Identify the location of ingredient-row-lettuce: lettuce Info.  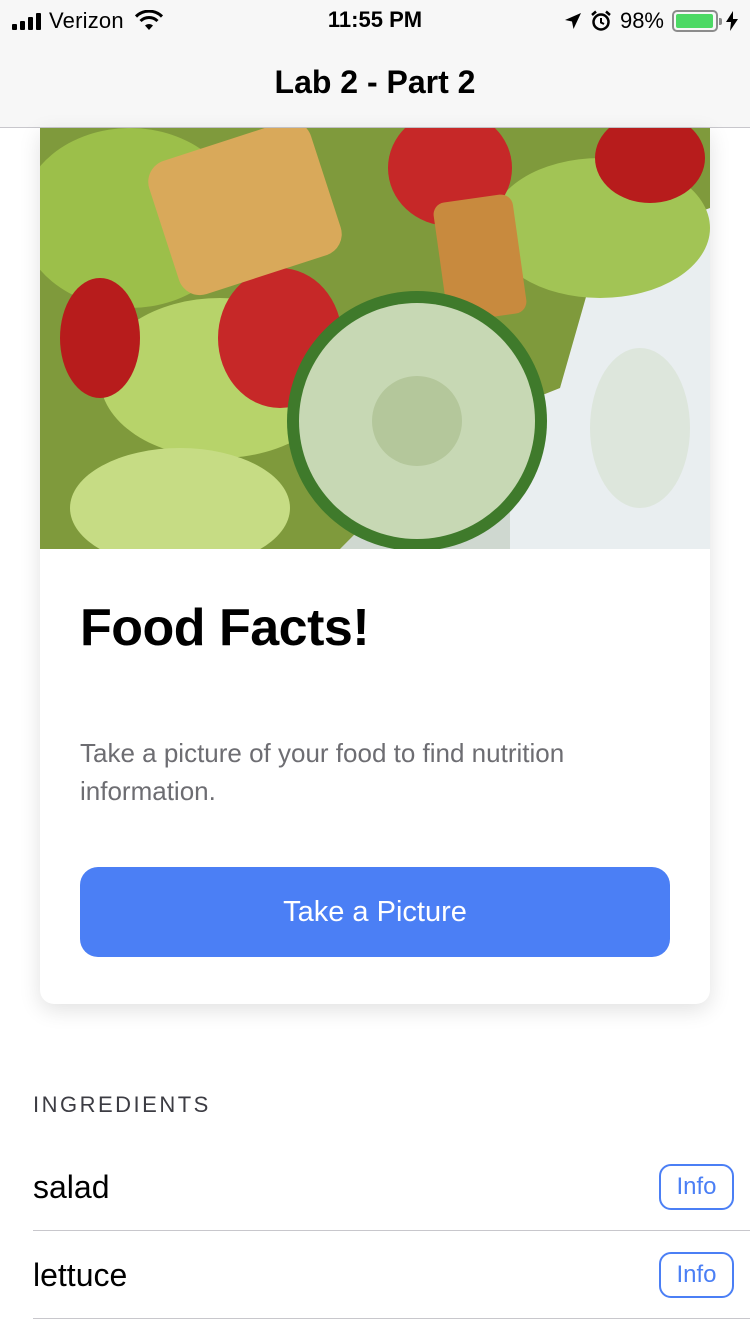
(391, 1275).